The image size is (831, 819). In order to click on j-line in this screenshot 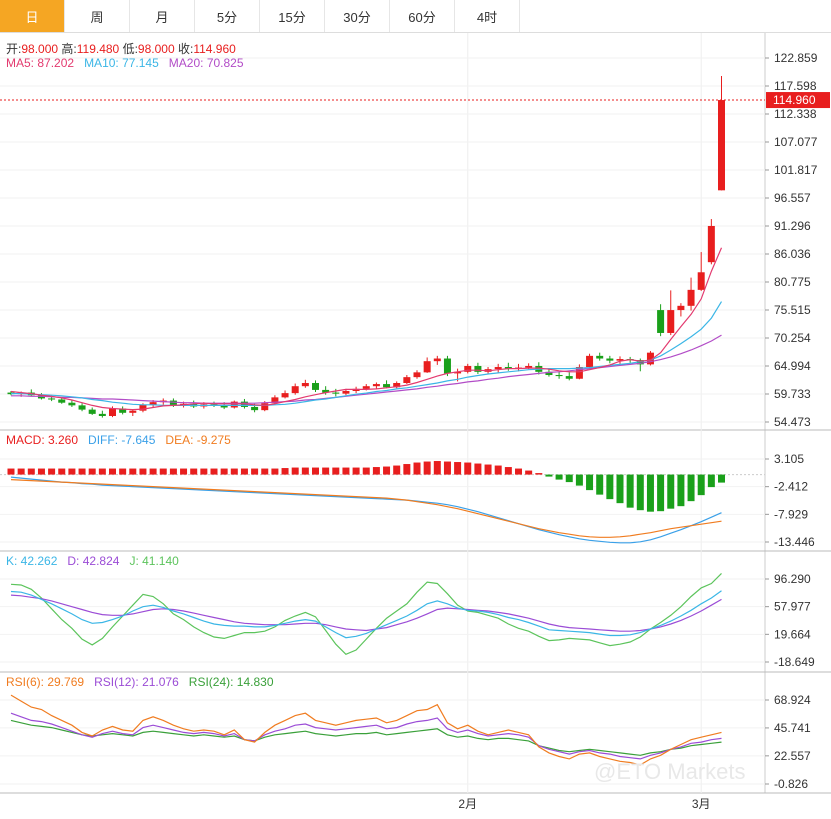, I will do `click(366, 614)`.